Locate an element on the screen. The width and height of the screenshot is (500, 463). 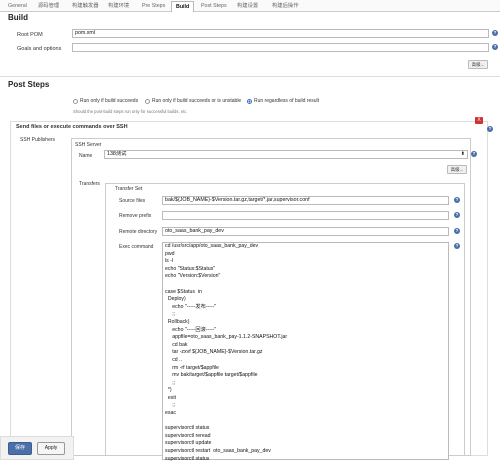
remove-prefix-label: Remove prefix is located at coordinates (135, 216).